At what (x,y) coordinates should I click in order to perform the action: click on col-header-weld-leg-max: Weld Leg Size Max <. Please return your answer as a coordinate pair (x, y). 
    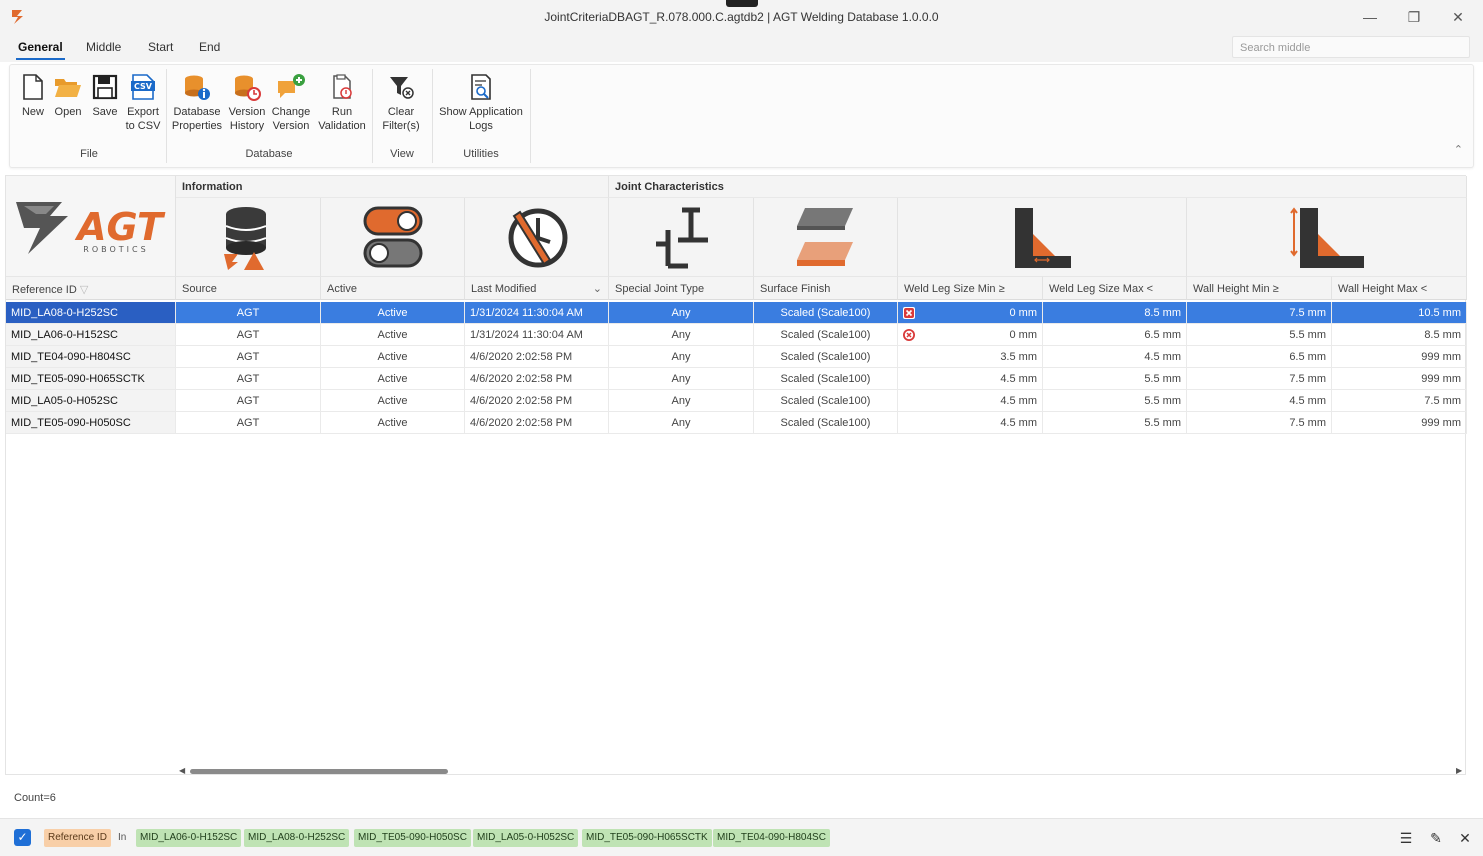
    Looking at the image, I should click on (1115, 288).